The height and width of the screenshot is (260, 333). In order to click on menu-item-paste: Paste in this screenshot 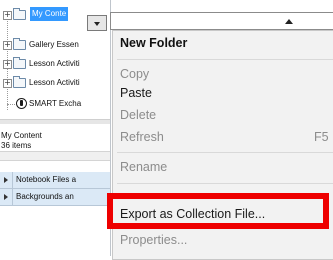, I will do `click(136, 93)`.